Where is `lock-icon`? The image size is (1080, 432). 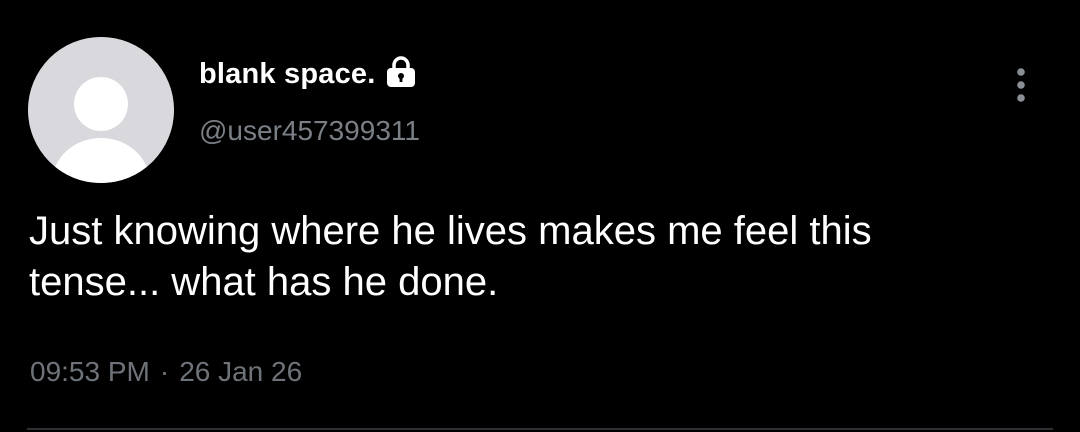 lock-icon is located at coordinates (401, 72).